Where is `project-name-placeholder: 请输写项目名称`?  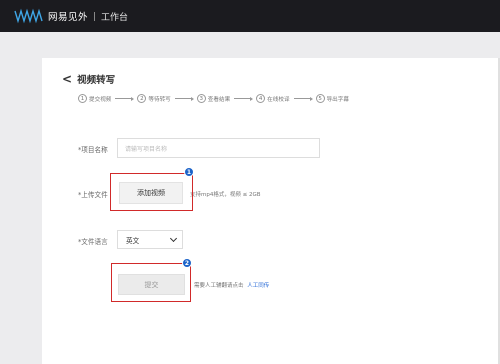 project-name-placeholder: 请输写项目名称 is located at coordinates (146, 149).